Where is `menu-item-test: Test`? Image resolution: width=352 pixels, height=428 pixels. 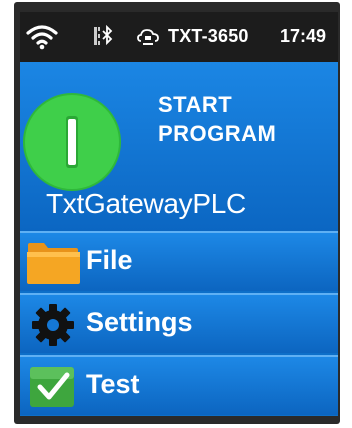
menu-item-test: Test is located at coordinates (179, 385).